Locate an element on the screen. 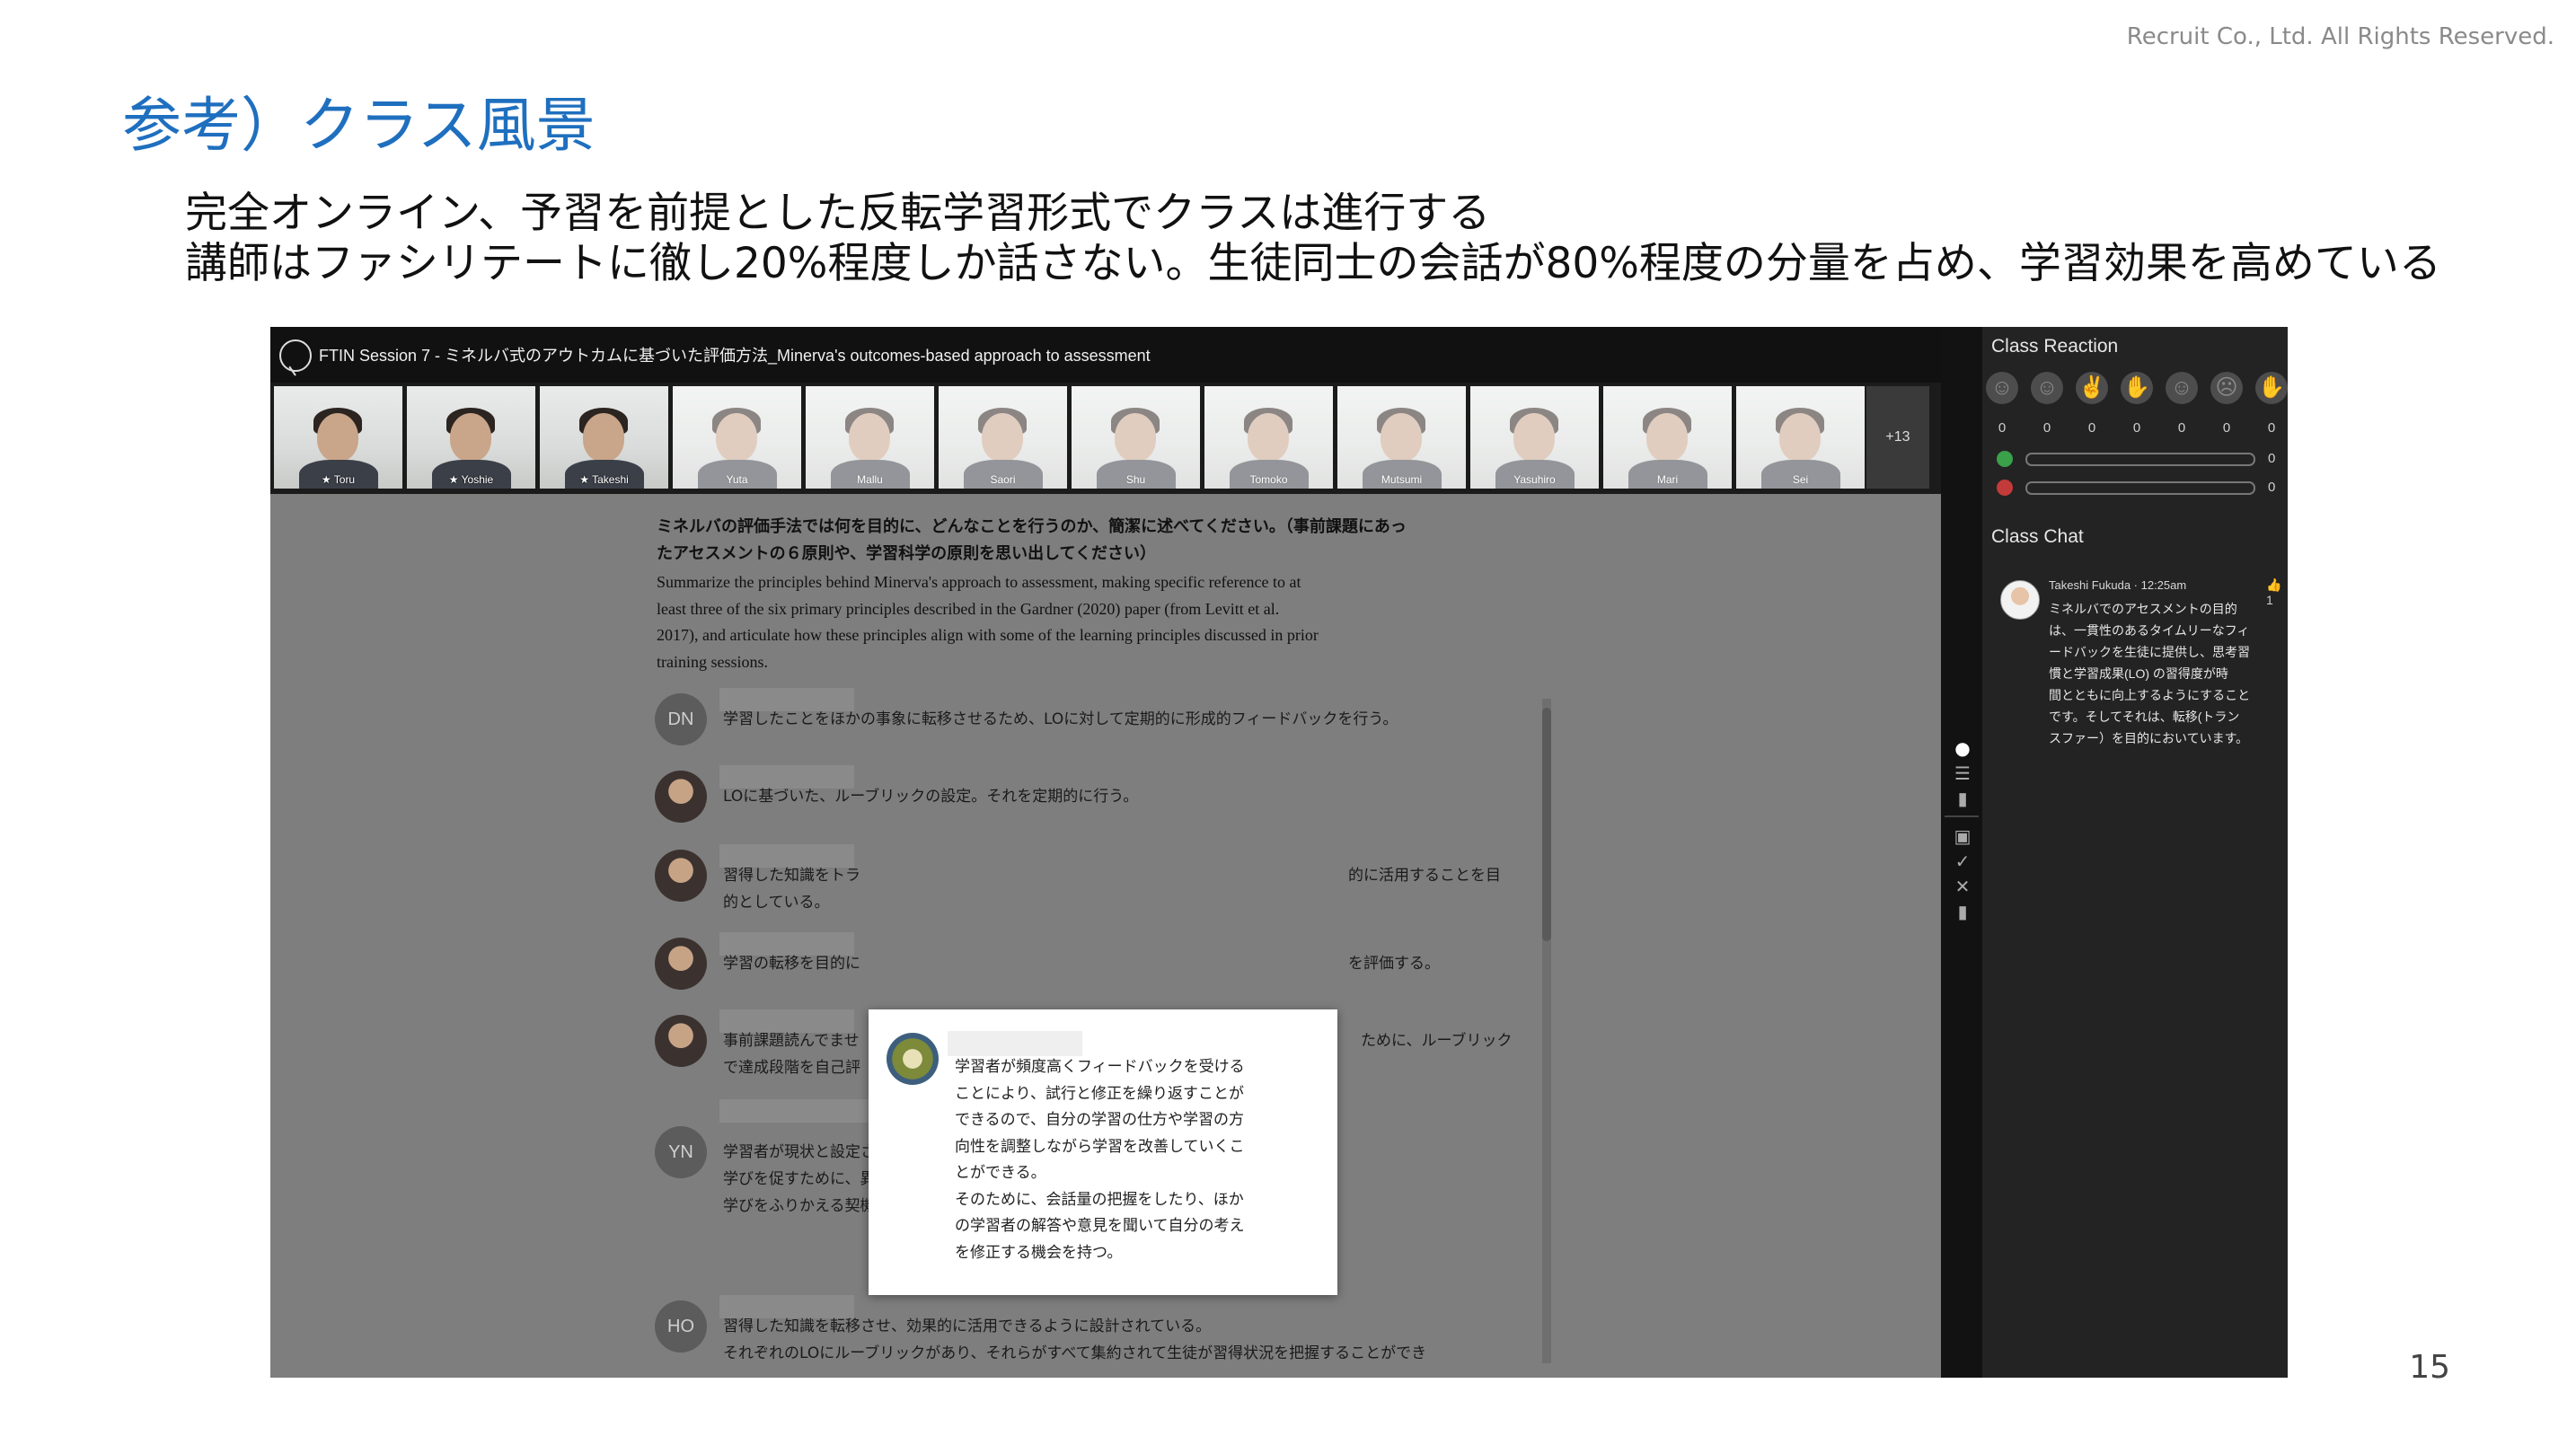 Image resolution: width=2576 pixels, height=1454 pixels. check-icon: ✓ is located at coordinates (1962, 861).